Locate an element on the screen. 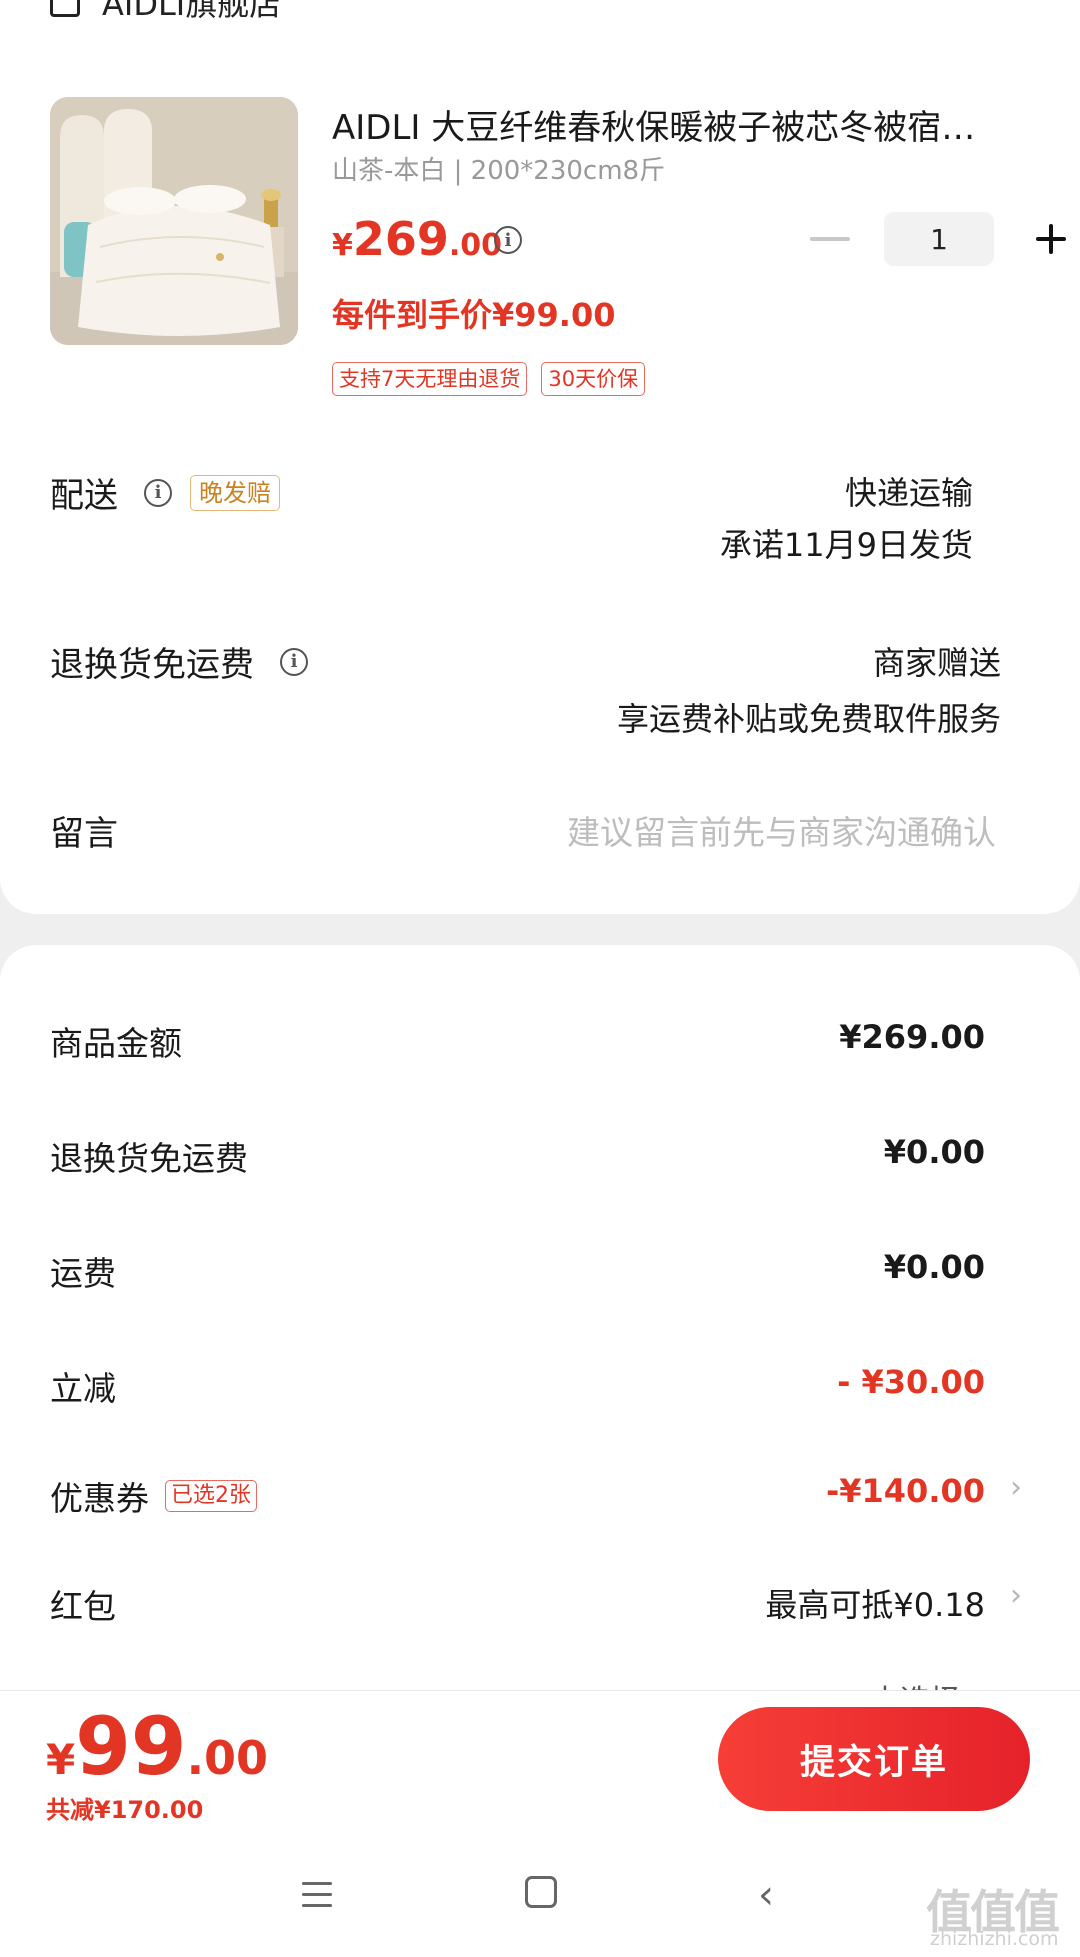 The height and width of the screenshot is (1957, 1080). price-currency: ¥ is located at coordinates (342, 245).